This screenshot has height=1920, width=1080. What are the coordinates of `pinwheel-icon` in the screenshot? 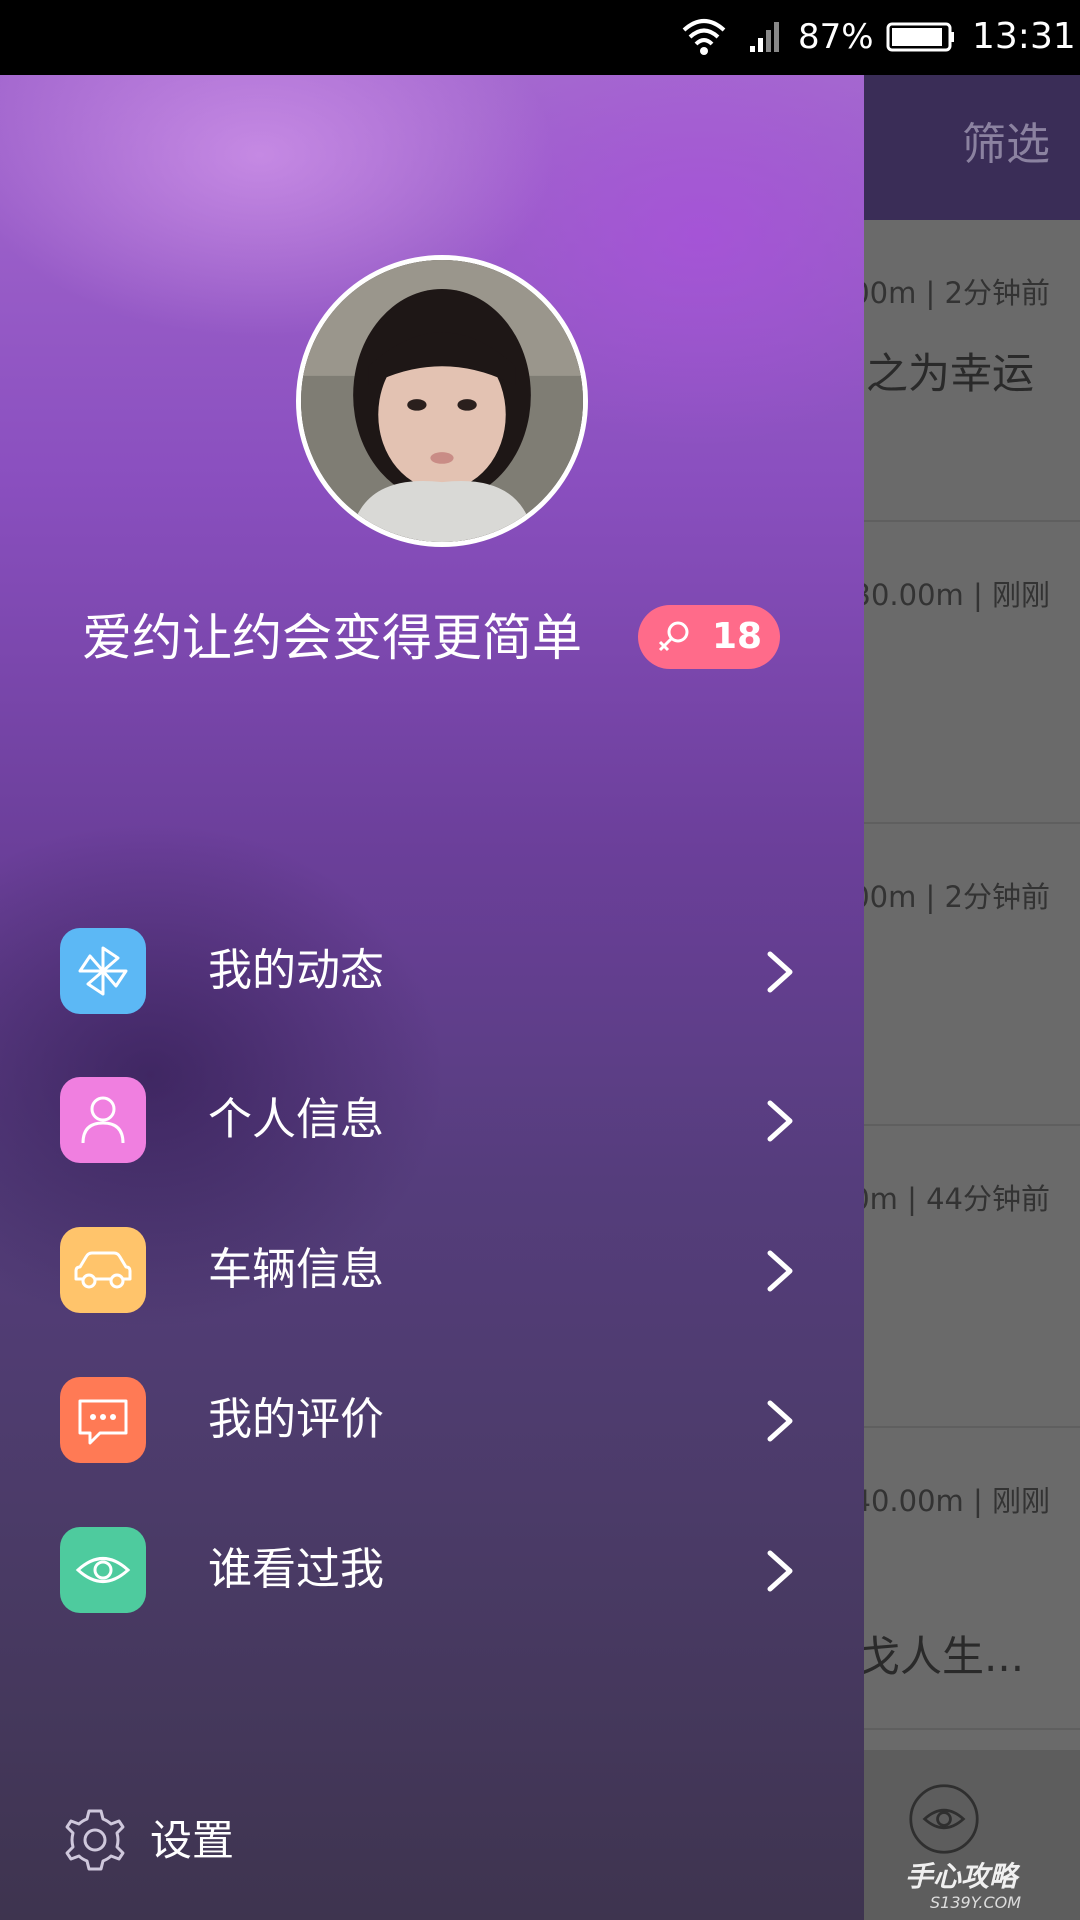 It's located at (103, 971).